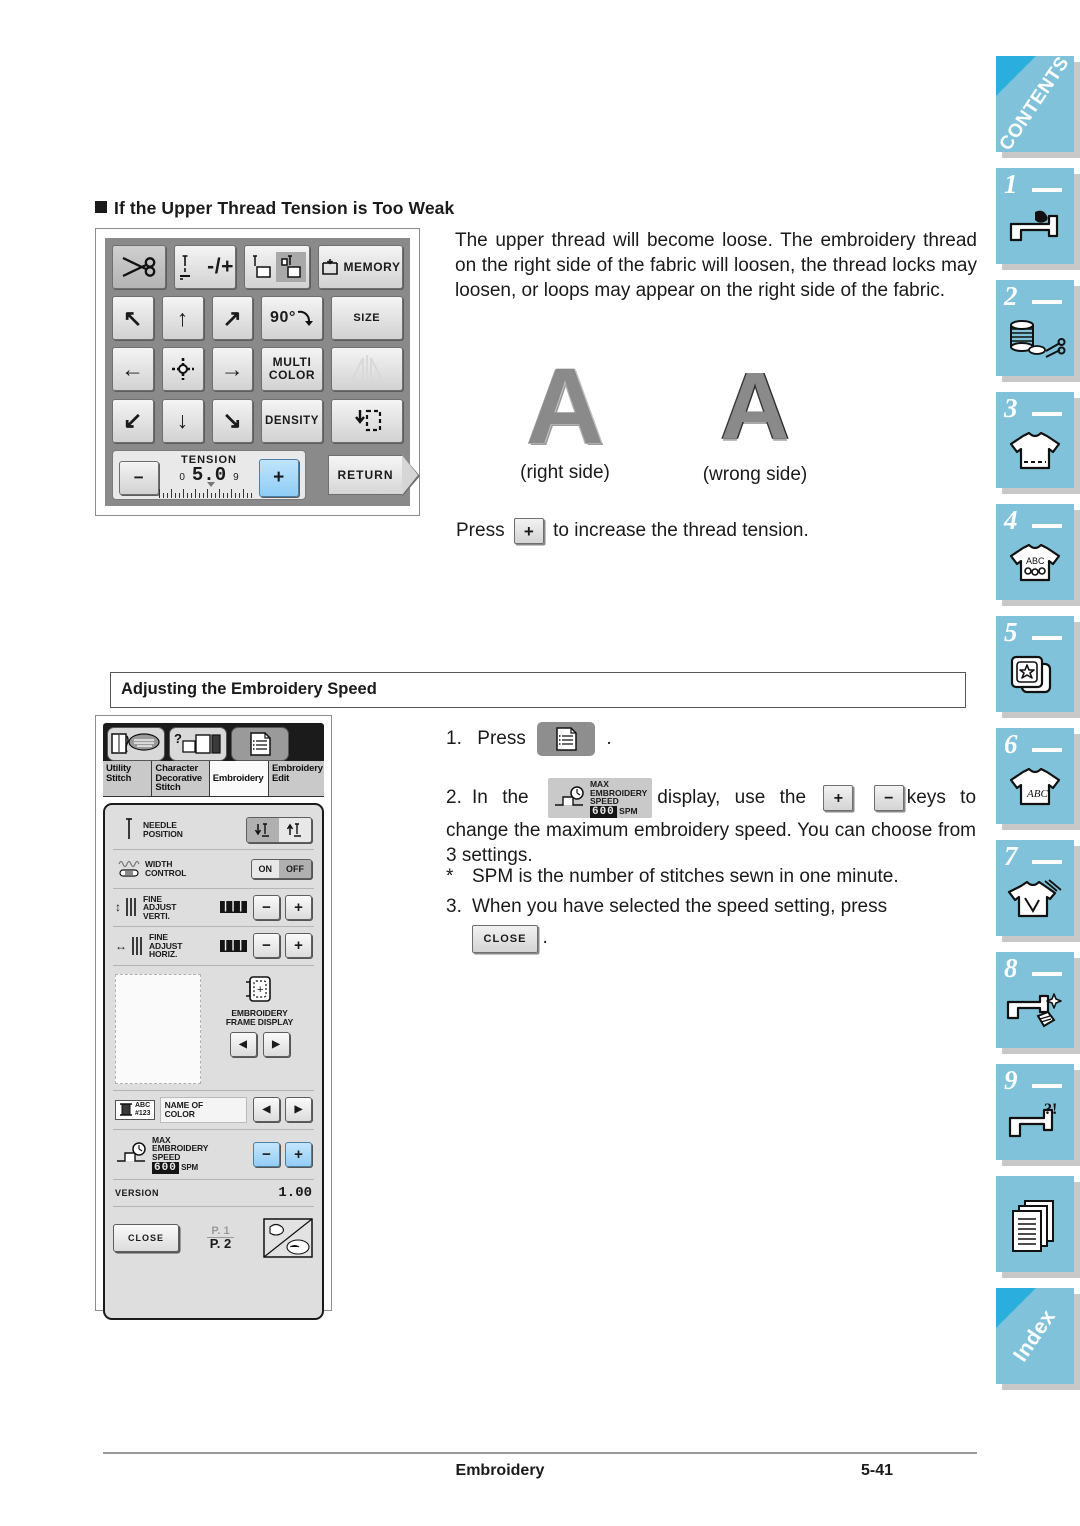 This screenshot has width=1080, height=1526. I want to click on tension-readout: 0 5.0 9, so click(209, 481).